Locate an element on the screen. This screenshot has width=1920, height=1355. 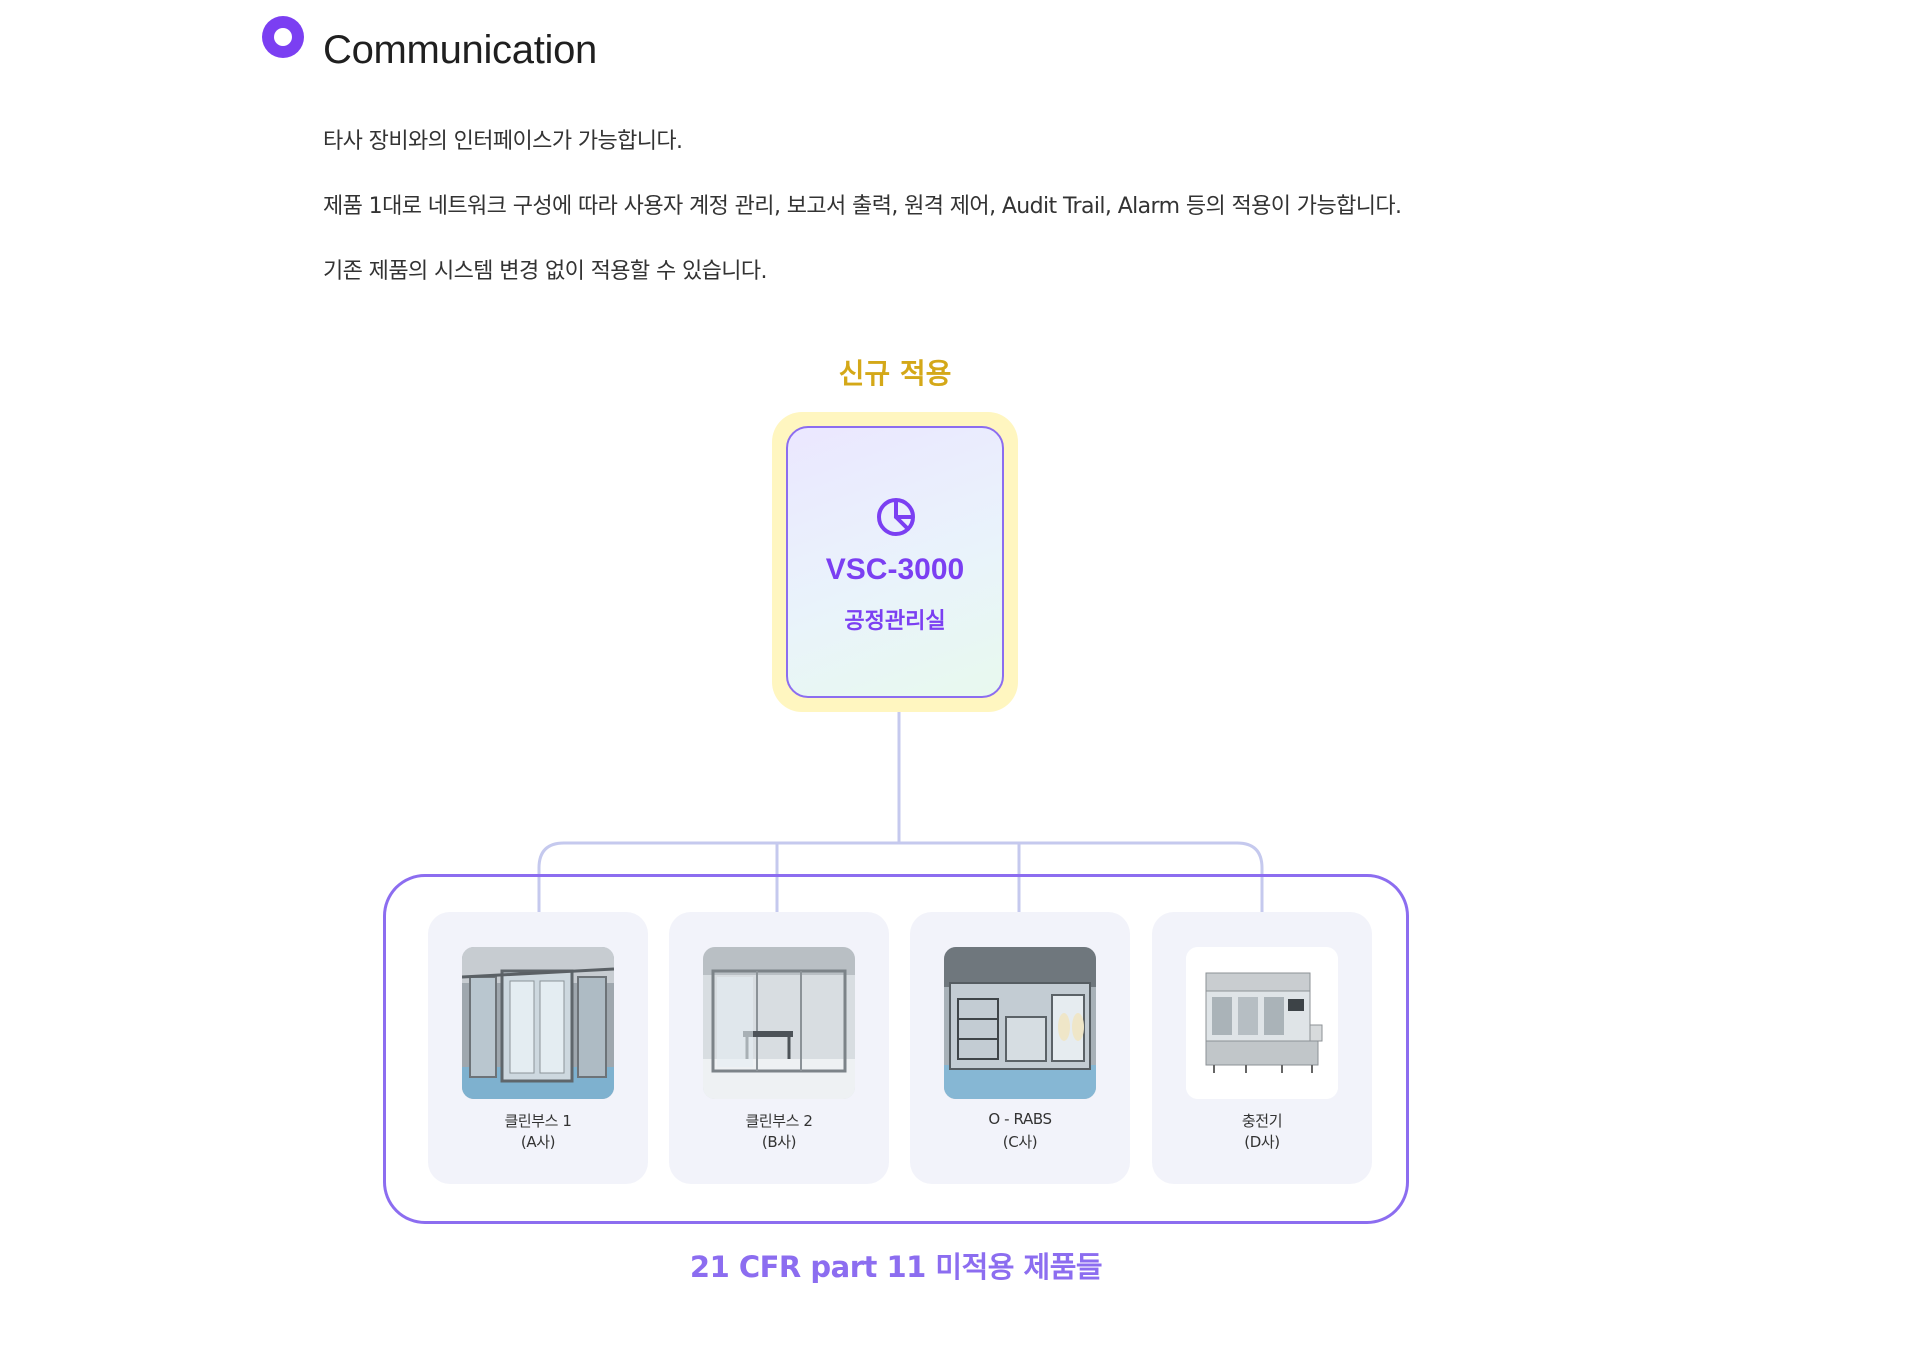
device-card-clean-booth-2: 클린부스 2 (B사) is located at coordinates (779, 1048).